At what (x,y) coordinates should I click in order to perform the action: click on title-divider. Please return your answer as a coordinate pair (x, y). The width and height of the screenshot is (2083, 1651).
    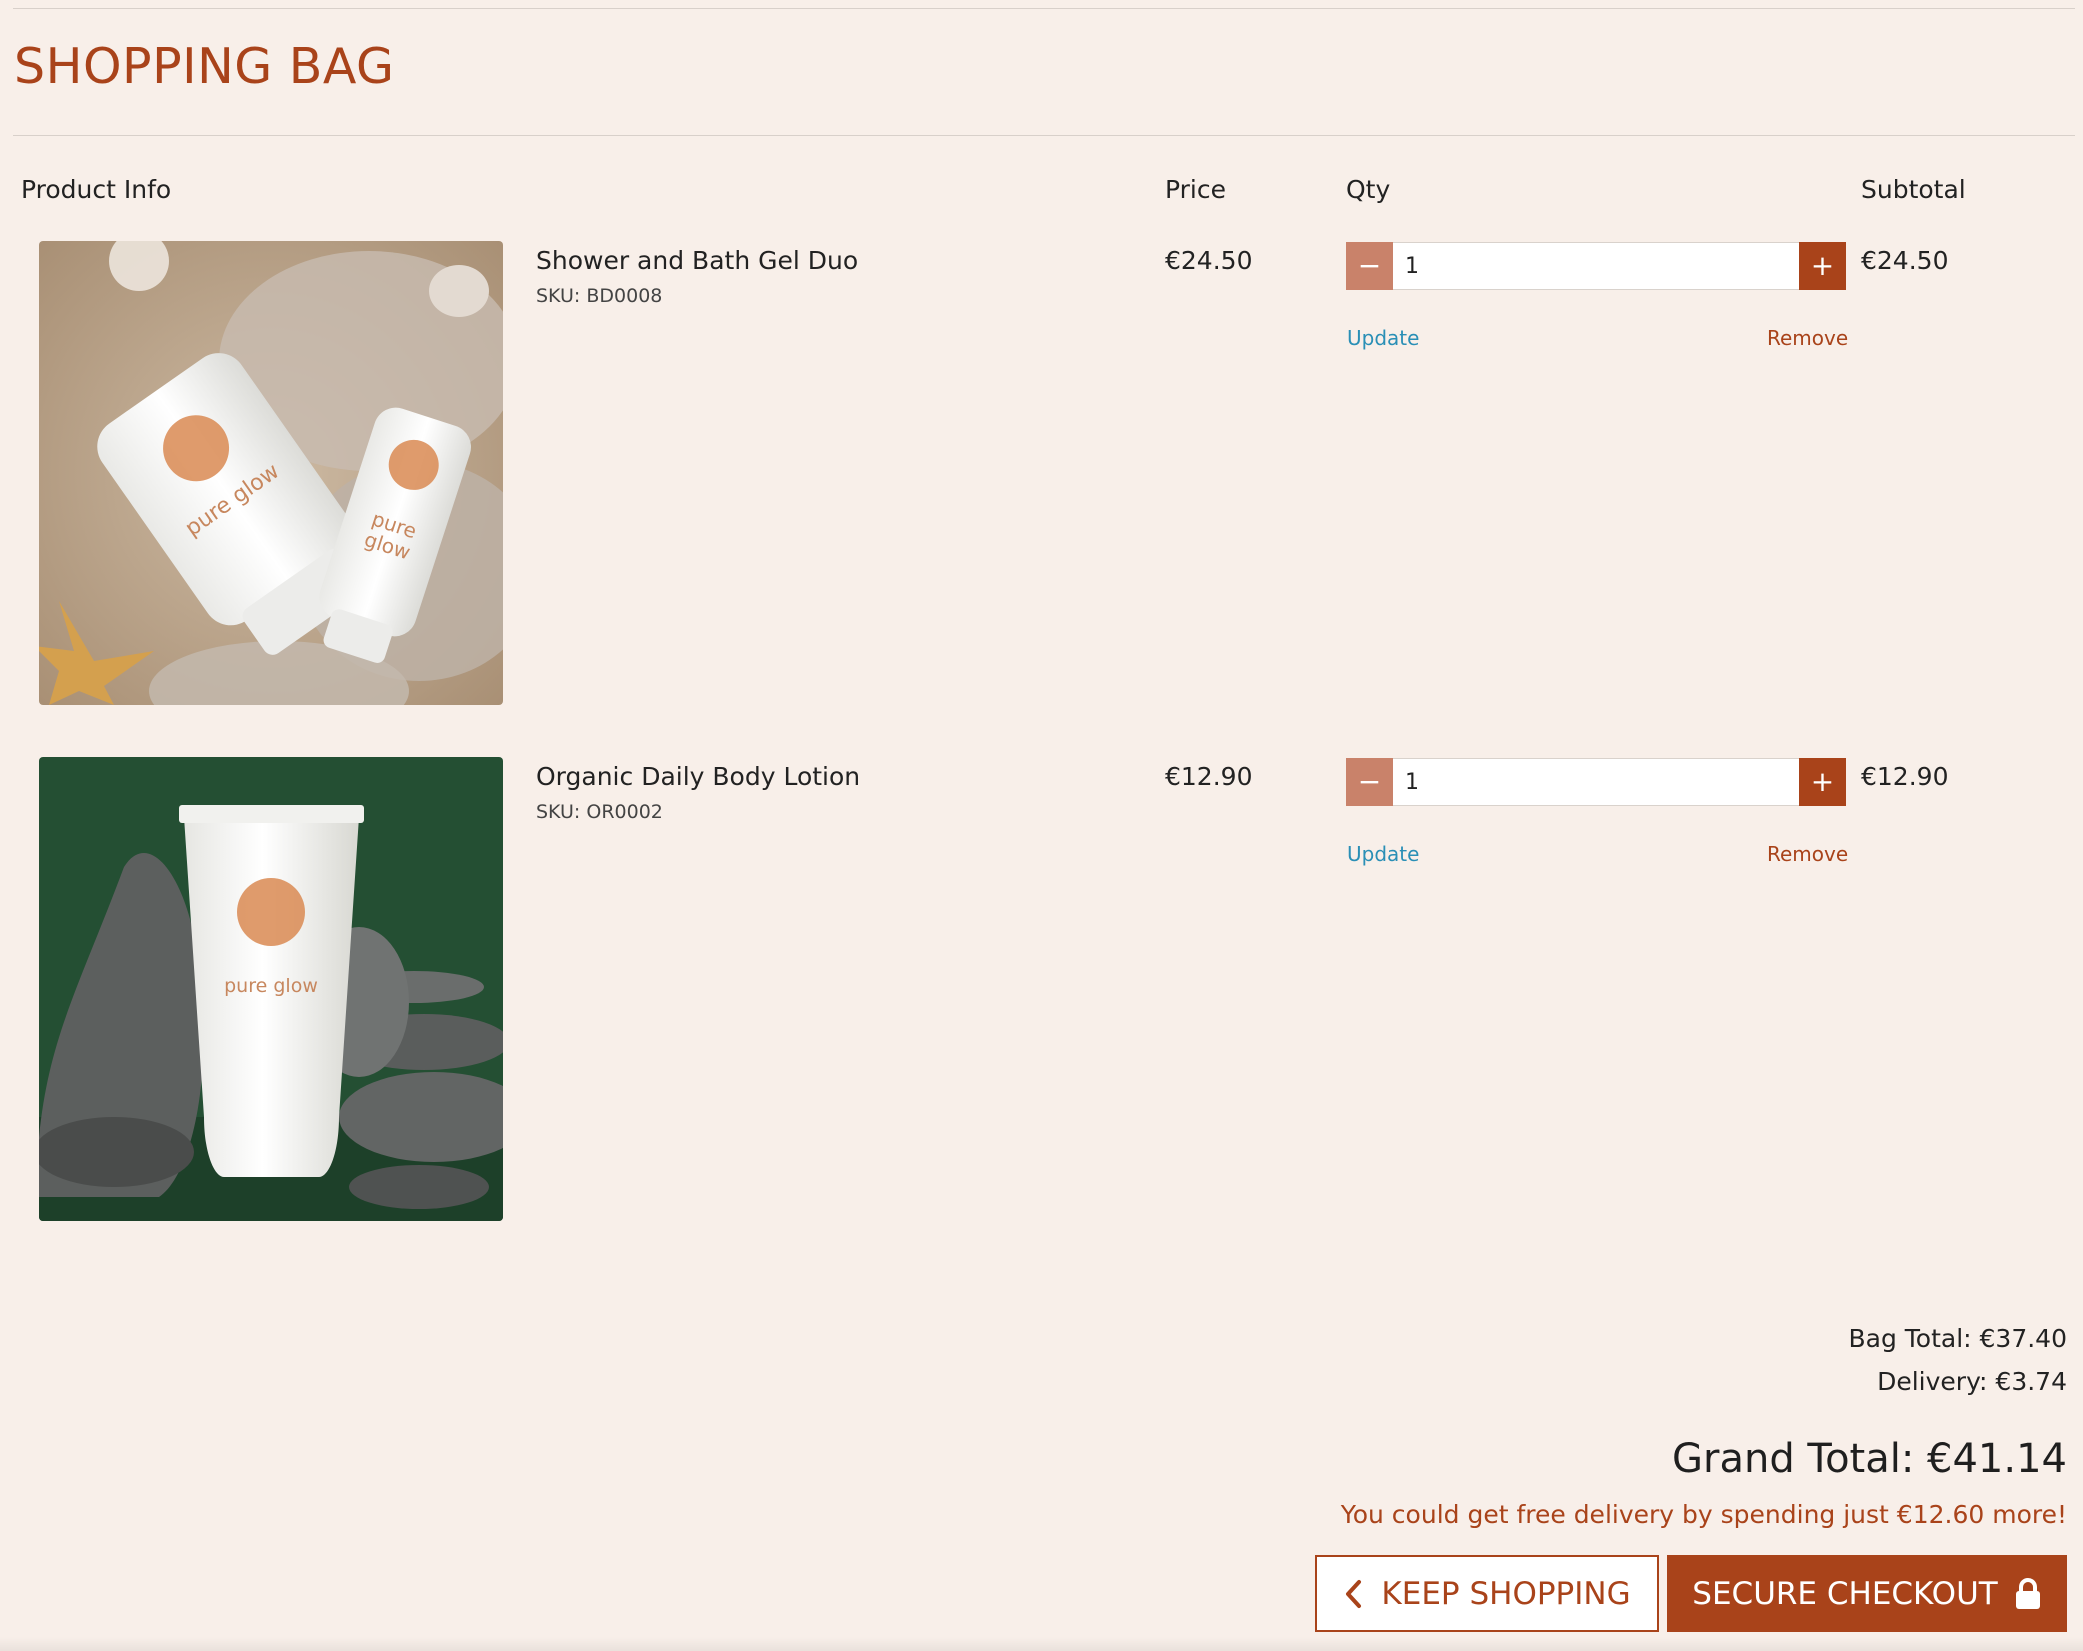
    Looking at the image, I should click on (1044, 135).